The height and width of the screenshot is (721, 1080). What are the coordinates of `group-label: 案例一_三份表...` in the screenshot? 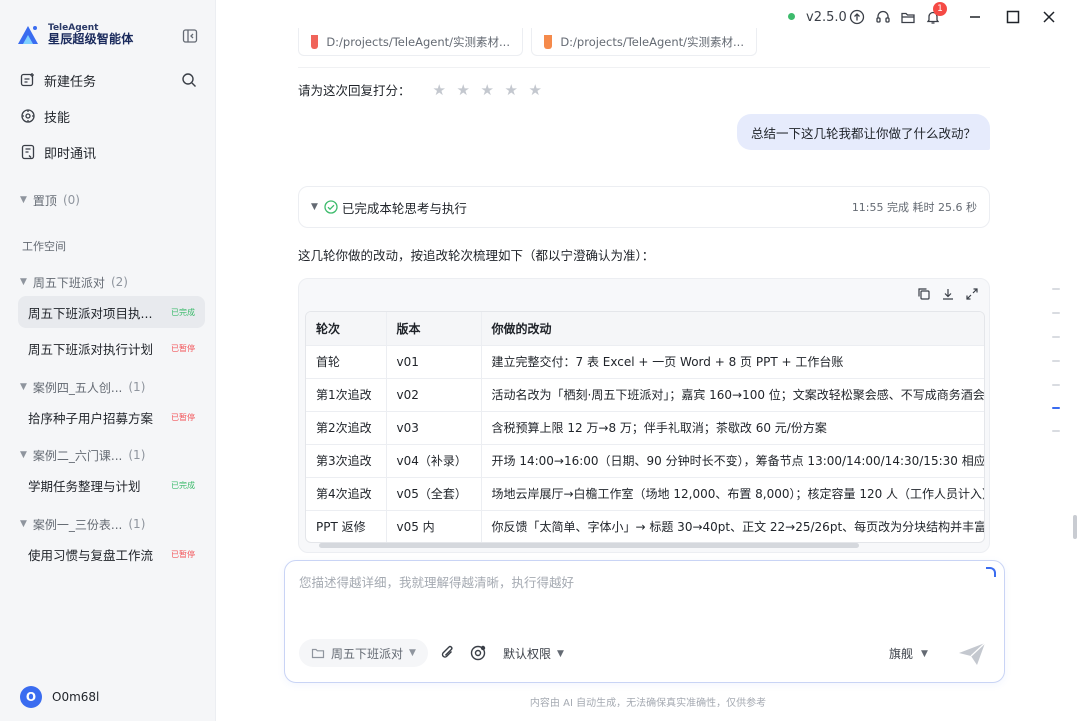 It's located at (77, 524).